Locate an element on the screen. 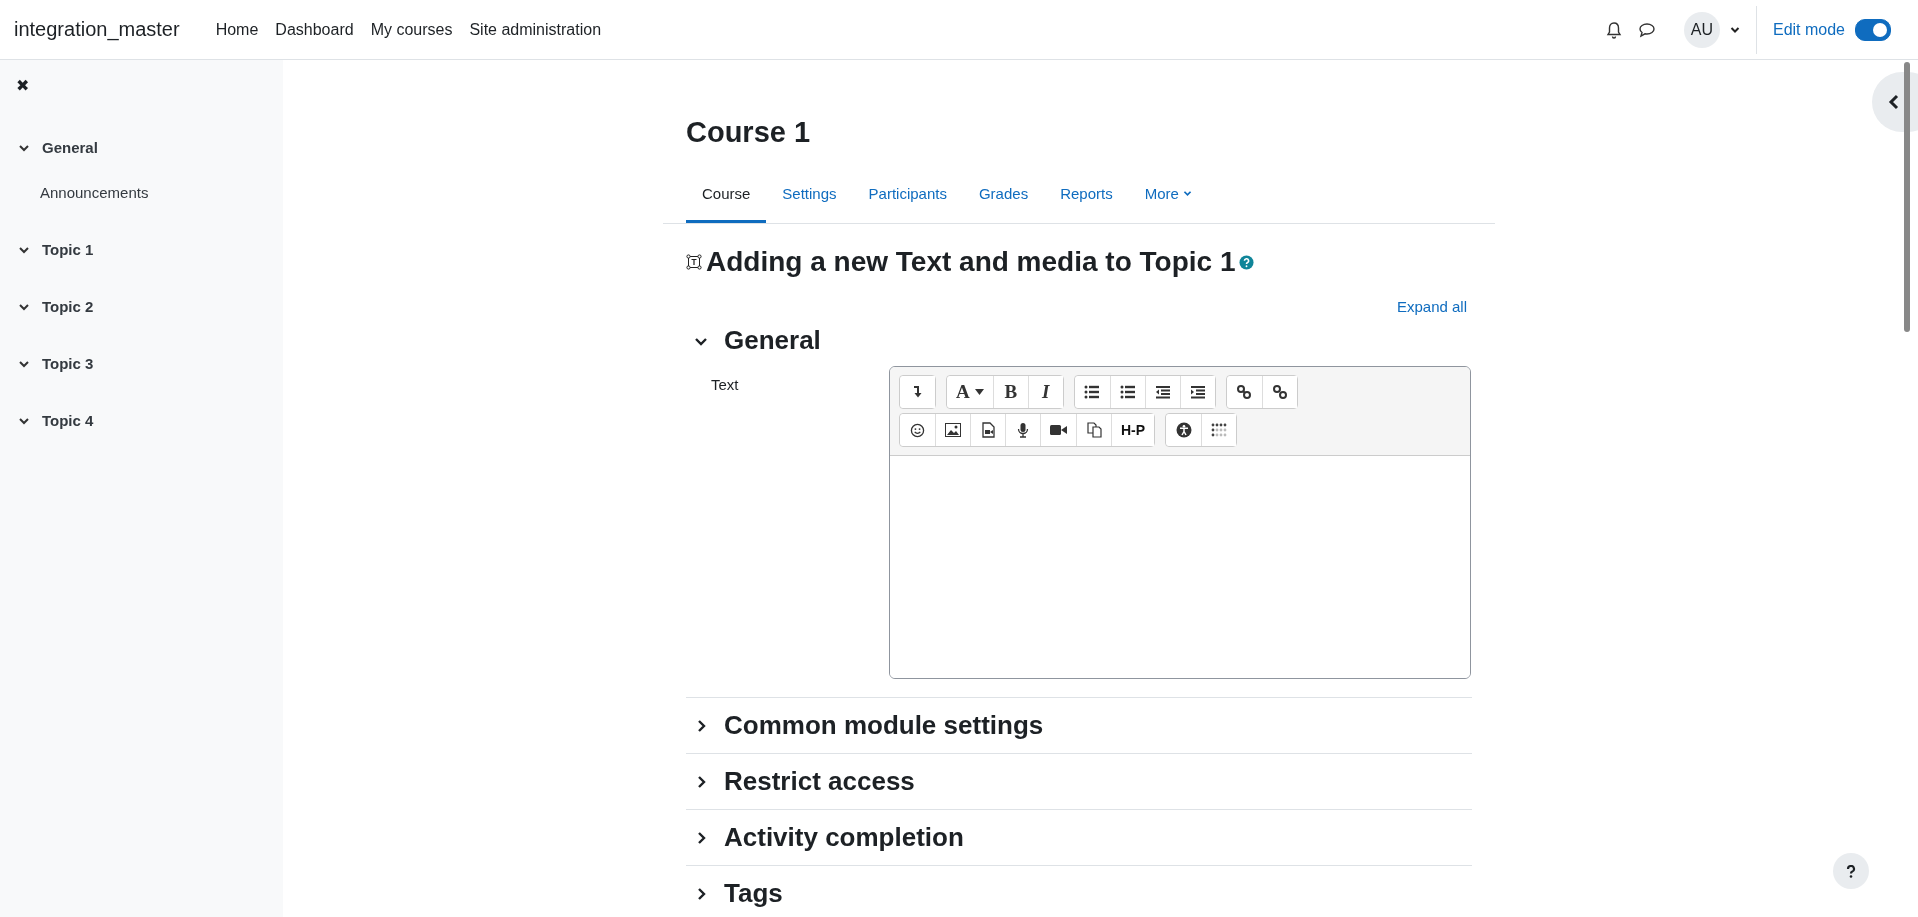 This screenshot has height=917, width=1918. edit-mode-switch is located at coordinates (1873, 29).